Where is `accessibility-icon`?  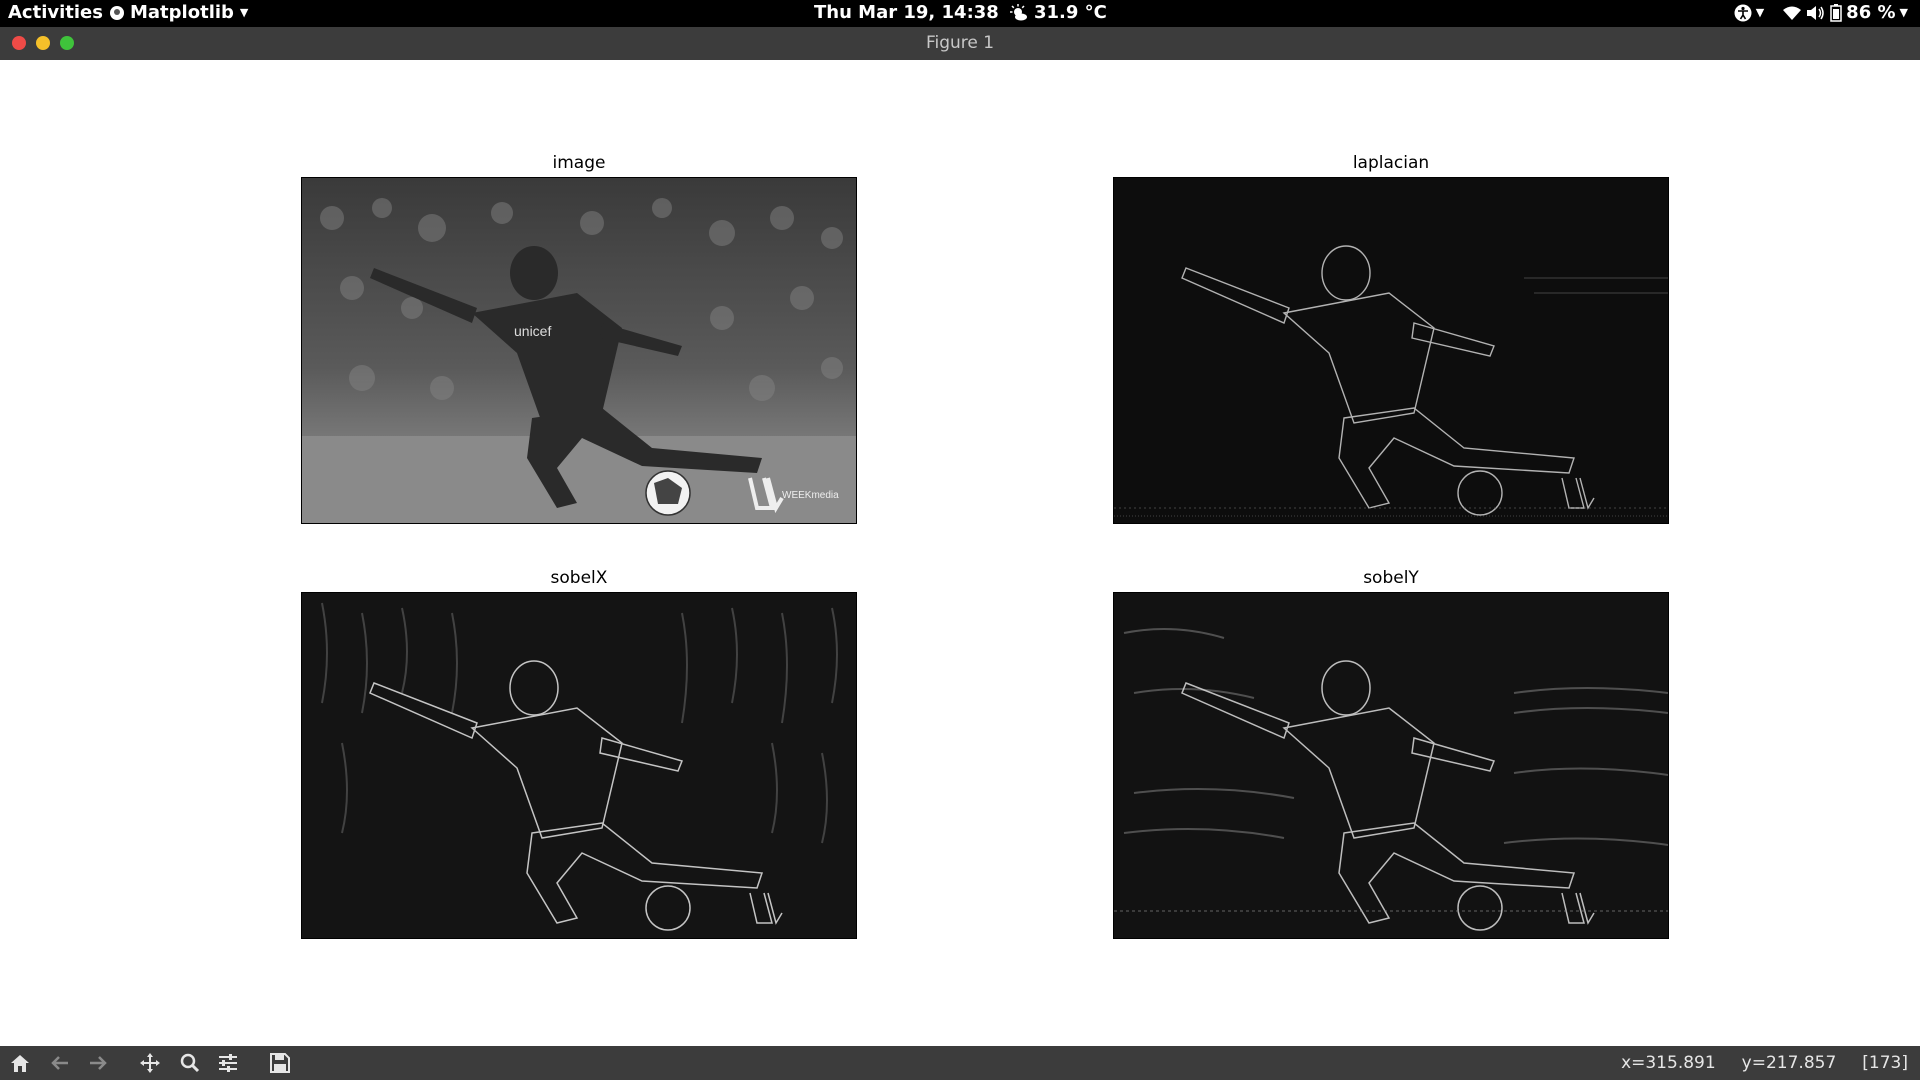 accessibility-icon is located at coordinates (1743, 12).